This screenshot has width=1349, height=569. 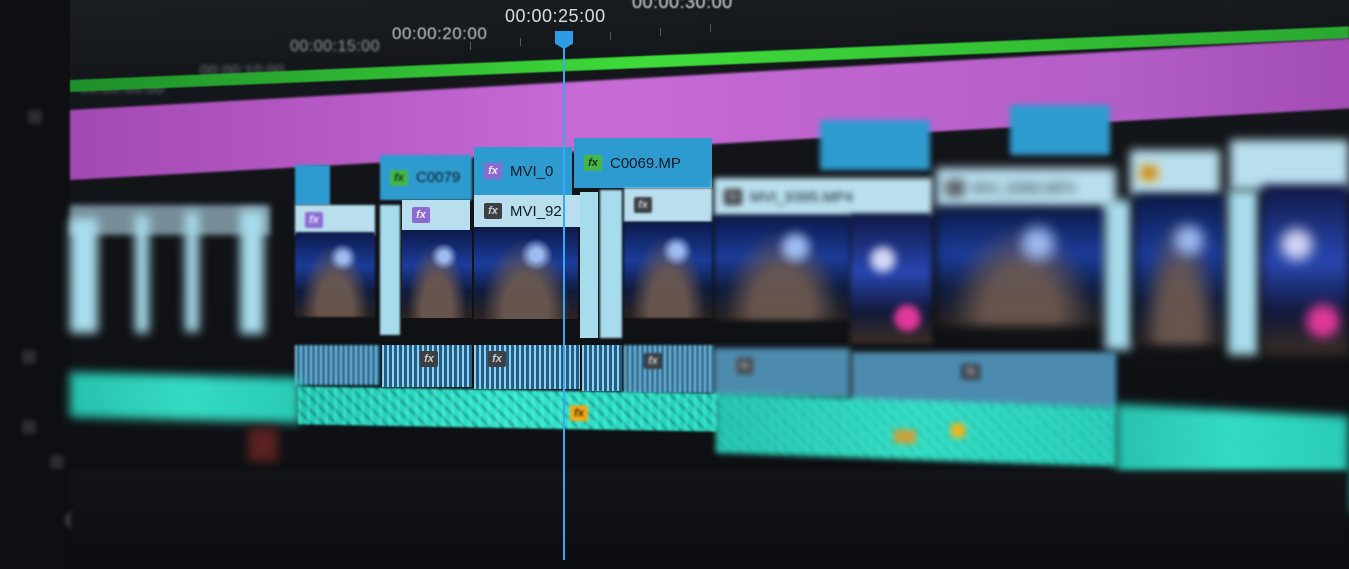 I want to click on marker, so click(x=263, y=445).